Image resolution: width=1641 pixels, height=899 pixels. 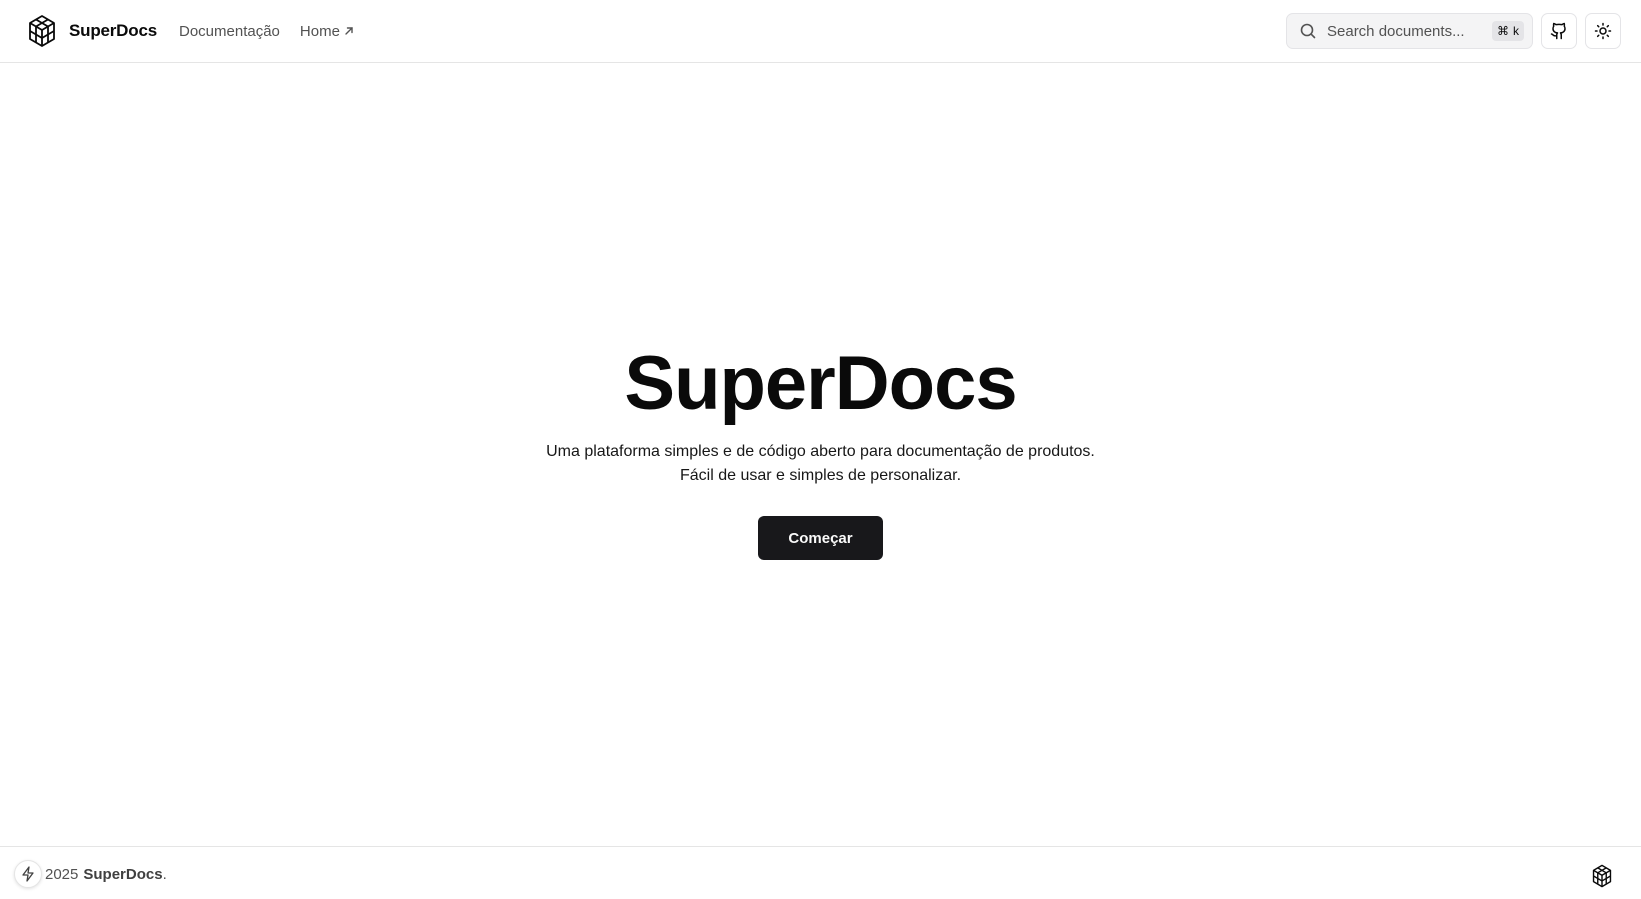 What do you see at coordinates (123, 874) in the screenshot?
I see `footer-brand: SuperDocs` at bounding box center [123, 874].